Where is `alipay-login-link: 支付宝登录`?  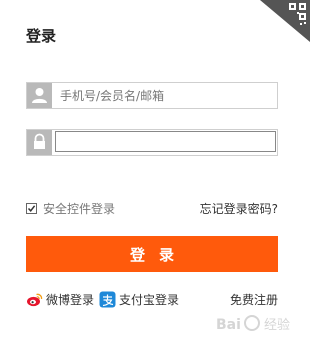 alipay-login-link: 支付宝登录 is located at coordinates (139, 299).